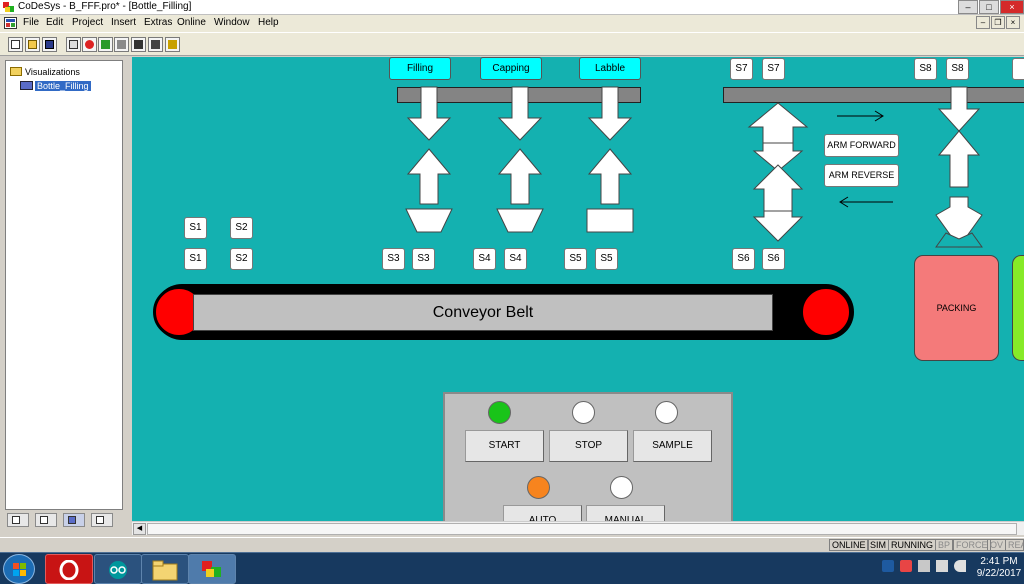 The image size is (1024, 584). Describe the element at coordinates (968, 7) in the screenshot. I see `minimize-icon: –` at that location.